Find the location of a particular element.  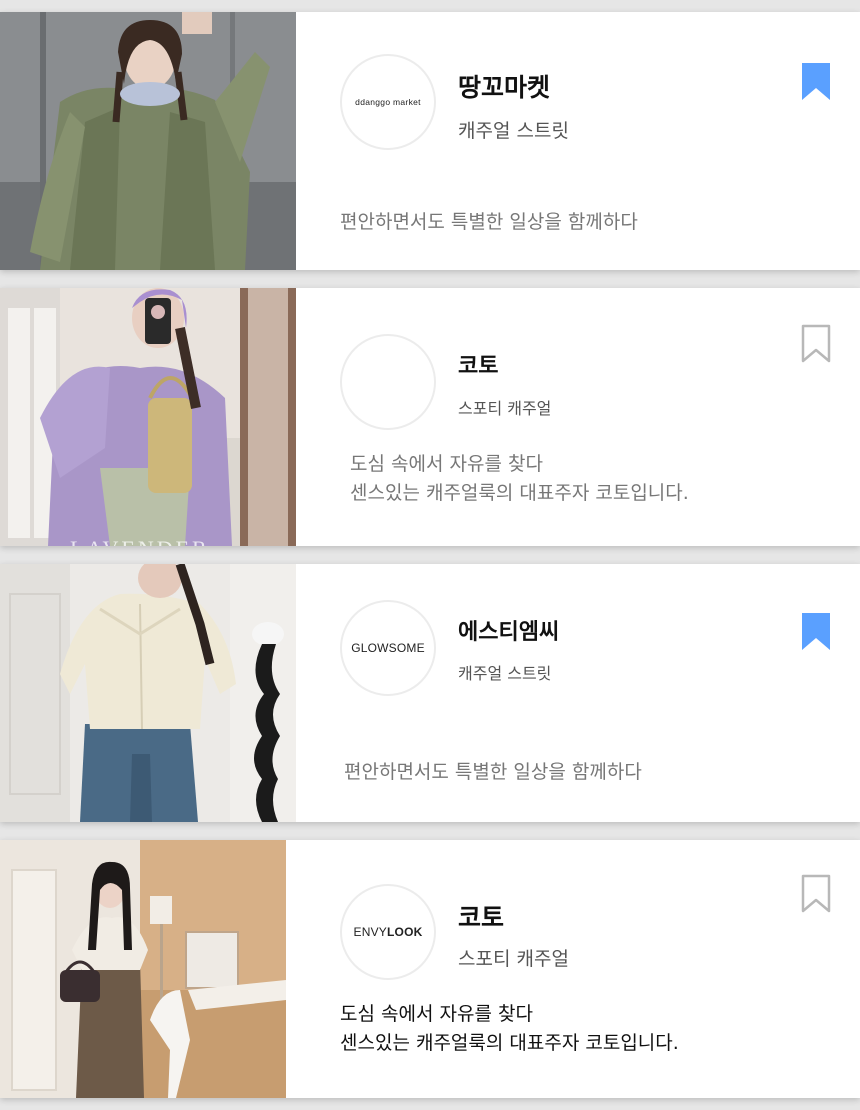

shop-name: 에스티엠씨 is located at coordinates (508, 630).